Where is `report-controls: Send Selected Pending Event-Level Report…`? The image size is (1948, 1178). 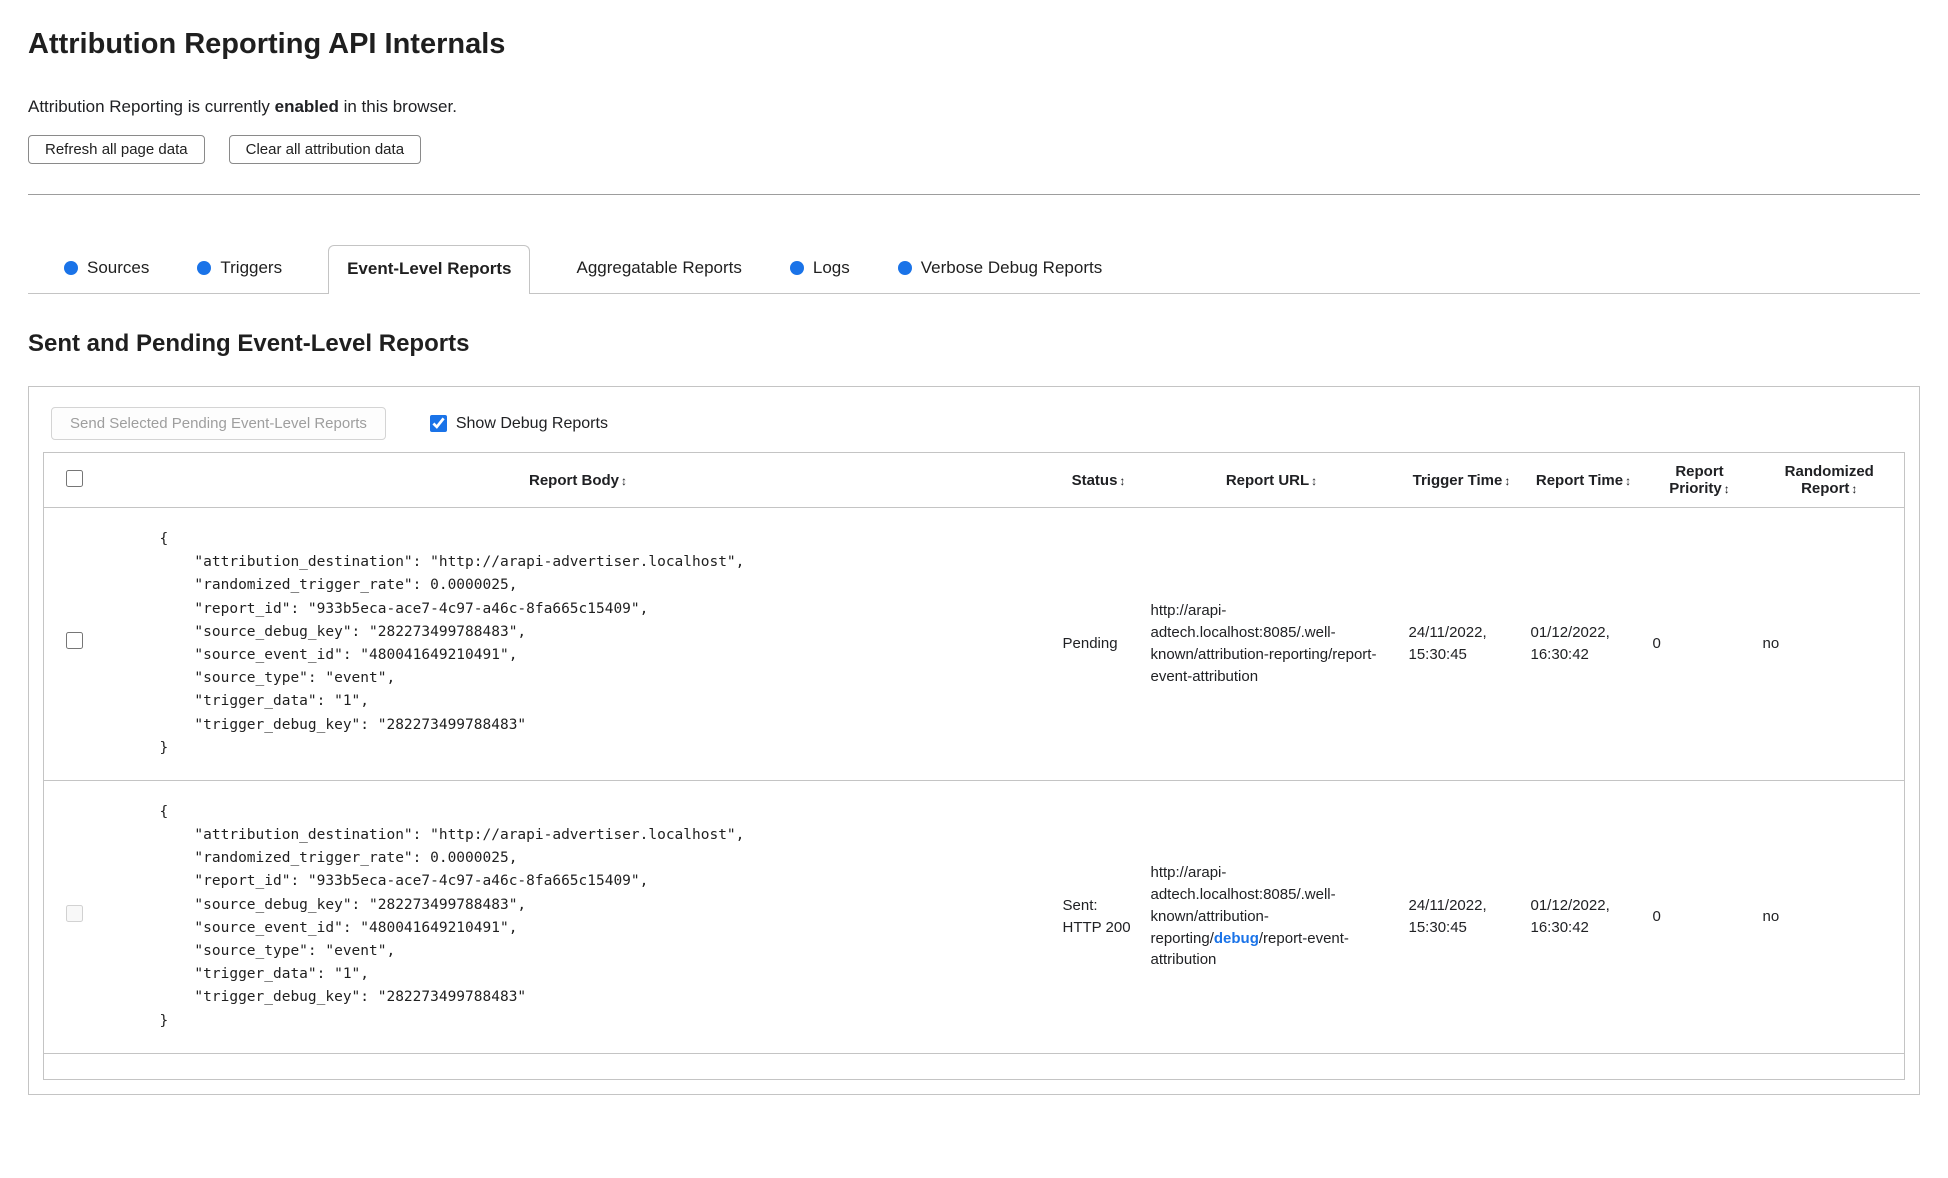
report-controls: Send Selected Pending Event-Level Report… is located at coordinates (978, 423).